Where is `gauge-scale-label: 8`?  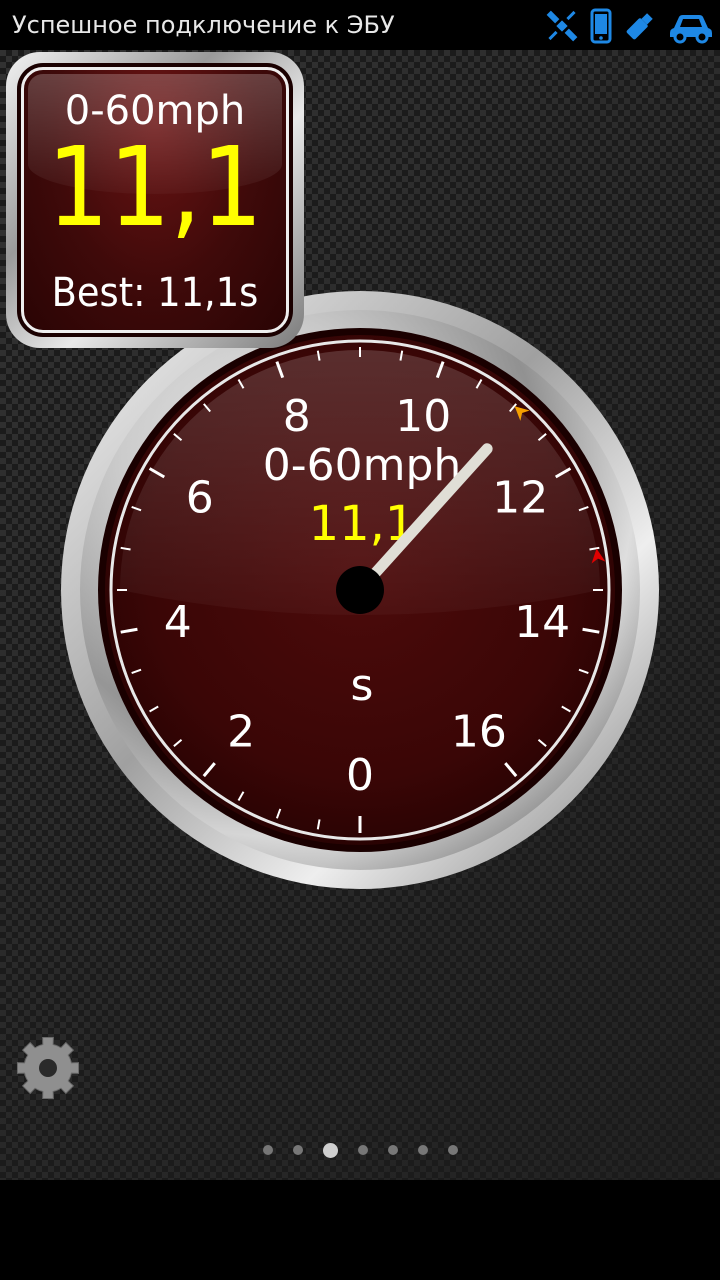
gauge-scale-label: 8 is located at coordinates (297, 416).